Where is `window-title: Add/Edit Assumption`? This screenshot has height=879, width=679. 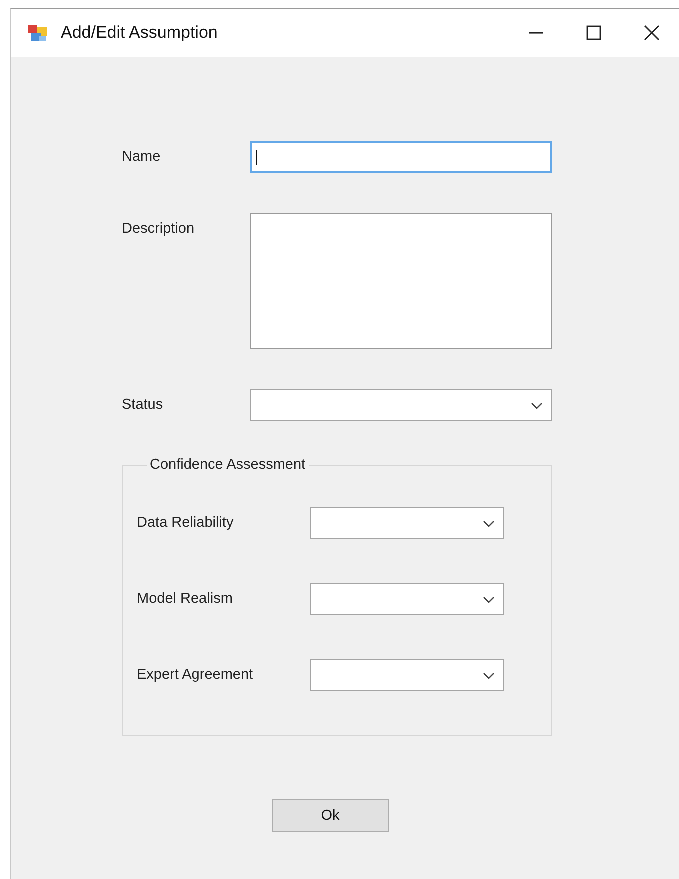 window-title: Add/Edit Assumption is located at coordinates (139, 33).